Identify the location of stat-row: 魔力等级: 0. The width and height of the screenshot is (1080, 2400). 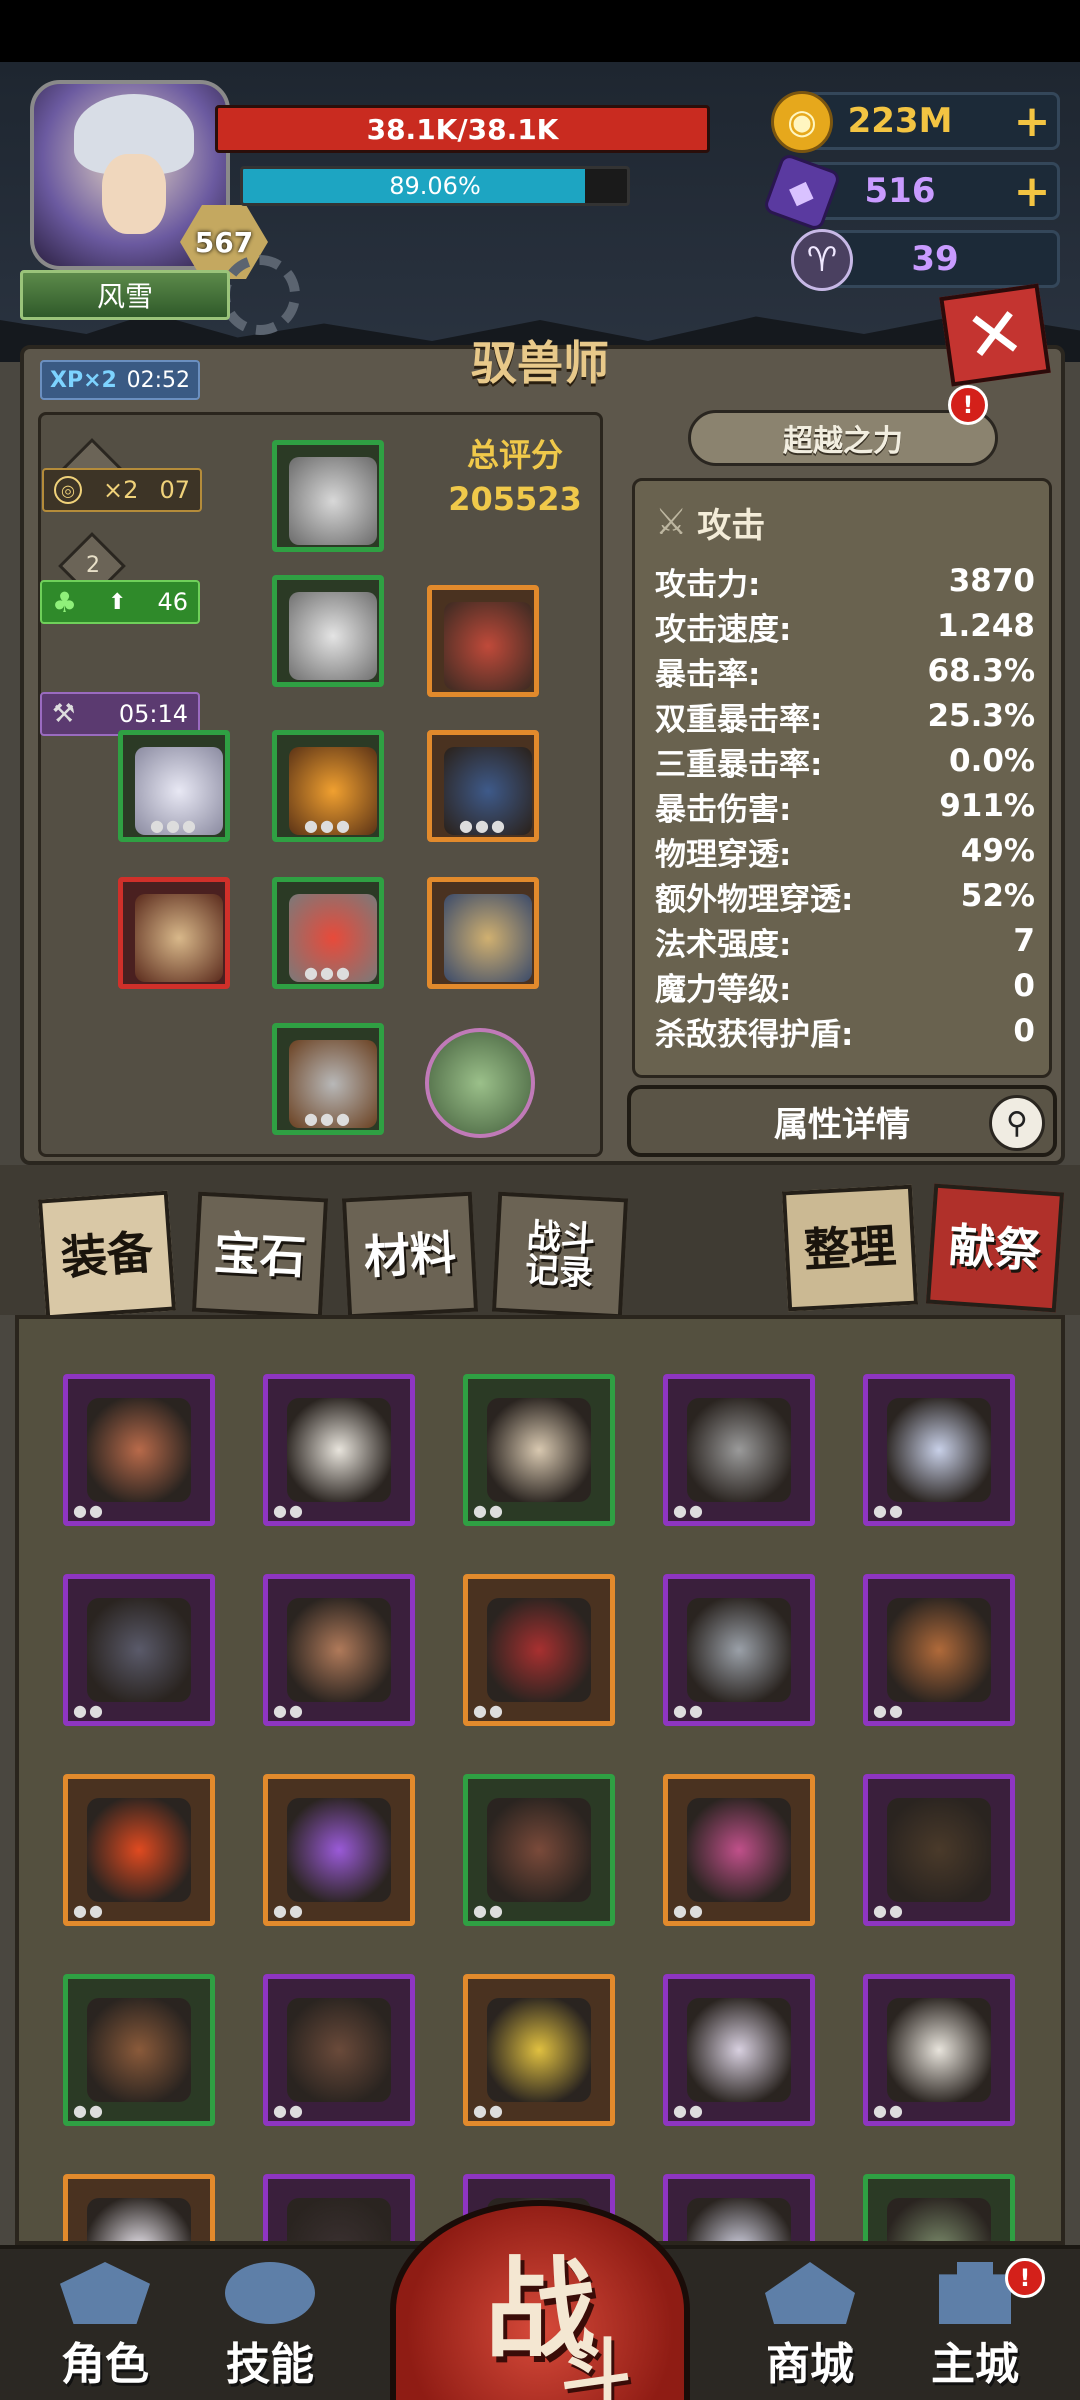
(845, 986).